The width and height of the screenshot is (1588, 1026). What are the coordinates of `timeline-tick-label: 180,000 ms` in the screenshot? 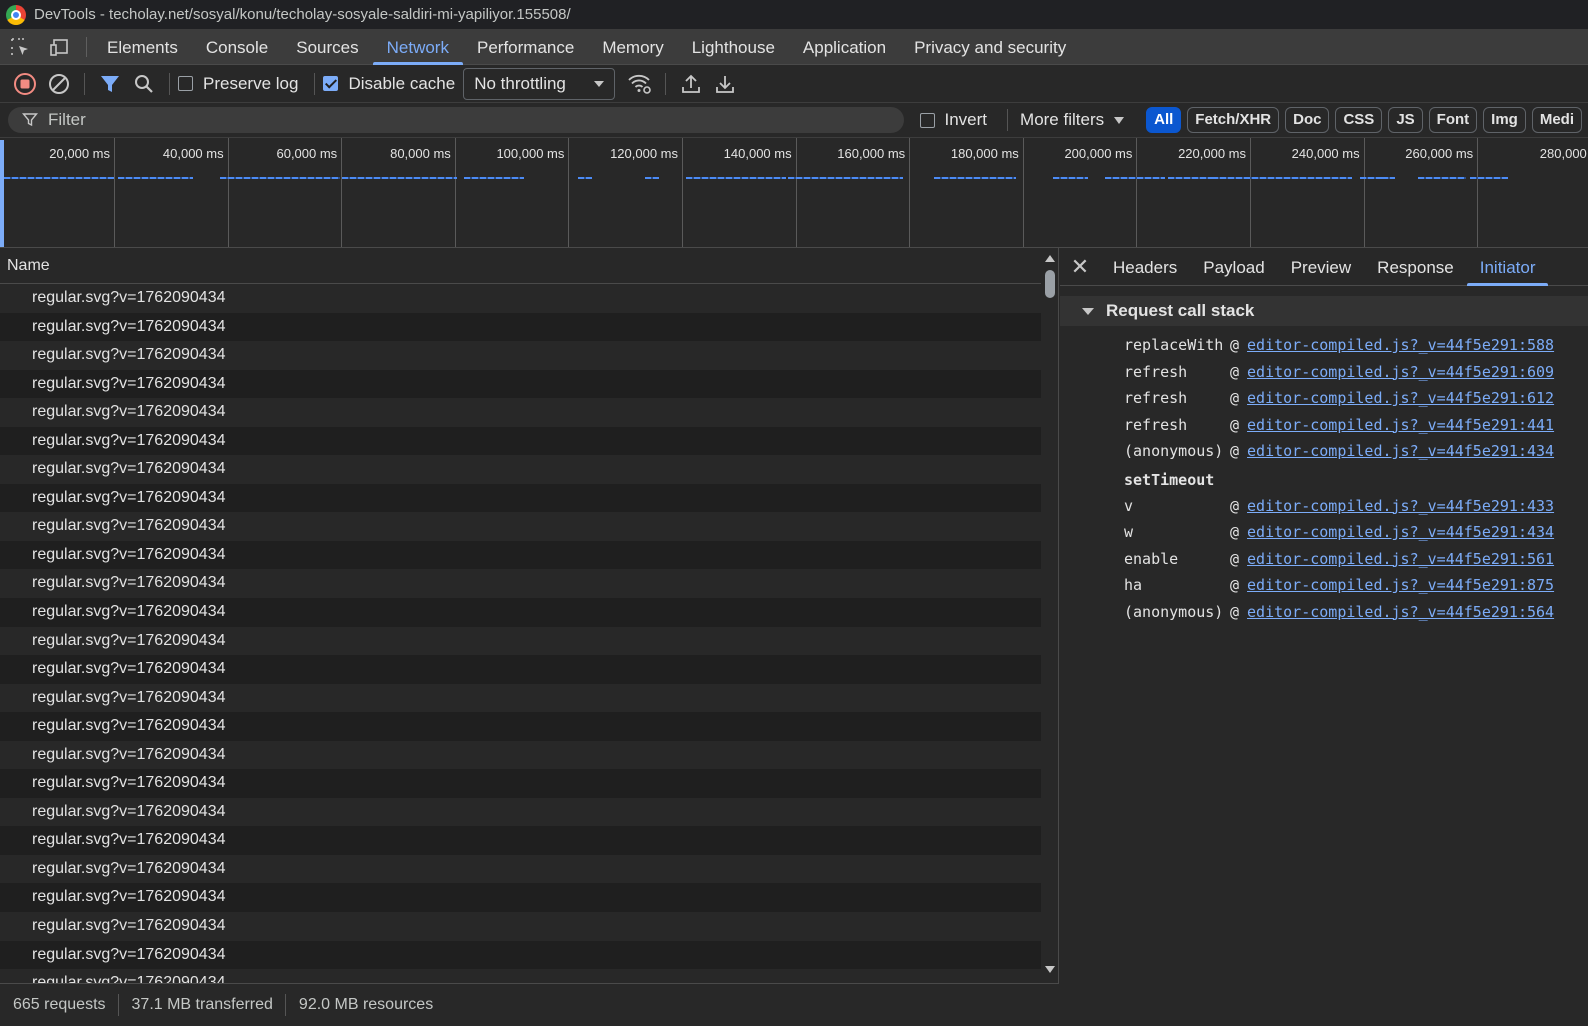 It's located at (984, 153).